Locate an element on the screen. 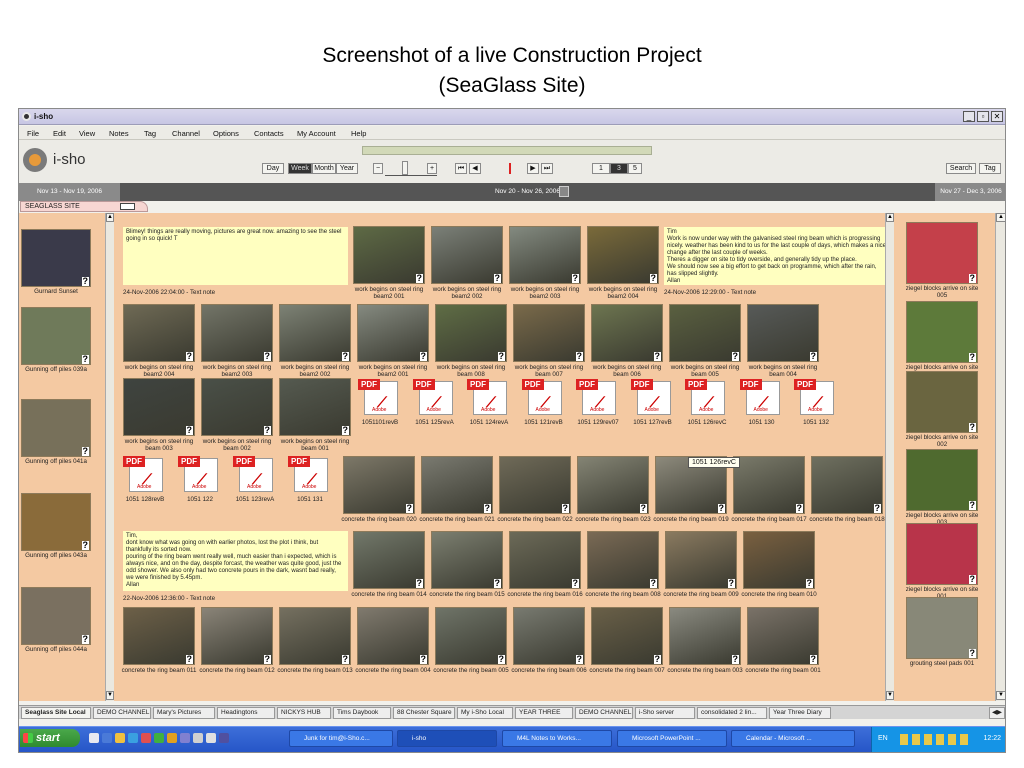 This screenshot has width=1024, height=768. next-icon: ▶ is located at coordinates (533, 168).